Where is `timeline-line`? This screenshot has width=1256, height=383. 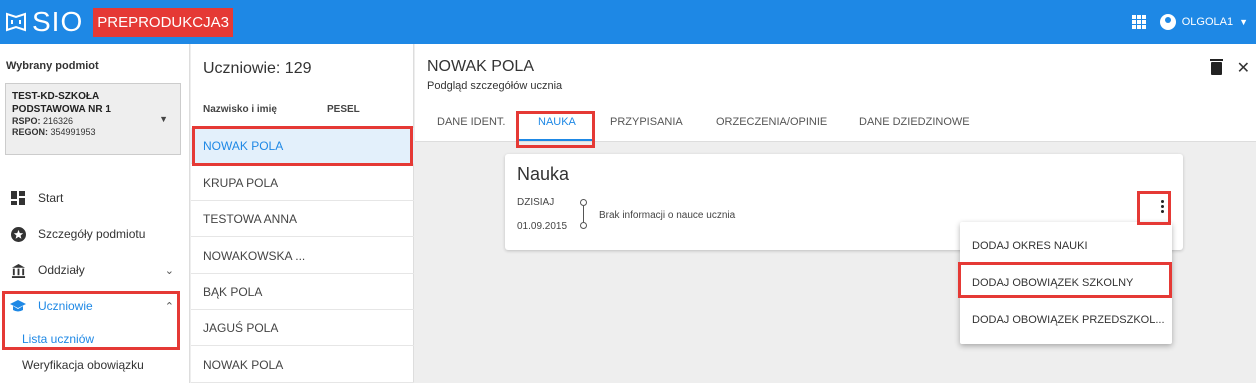
timeline-line is located at coordinates (583, 214).